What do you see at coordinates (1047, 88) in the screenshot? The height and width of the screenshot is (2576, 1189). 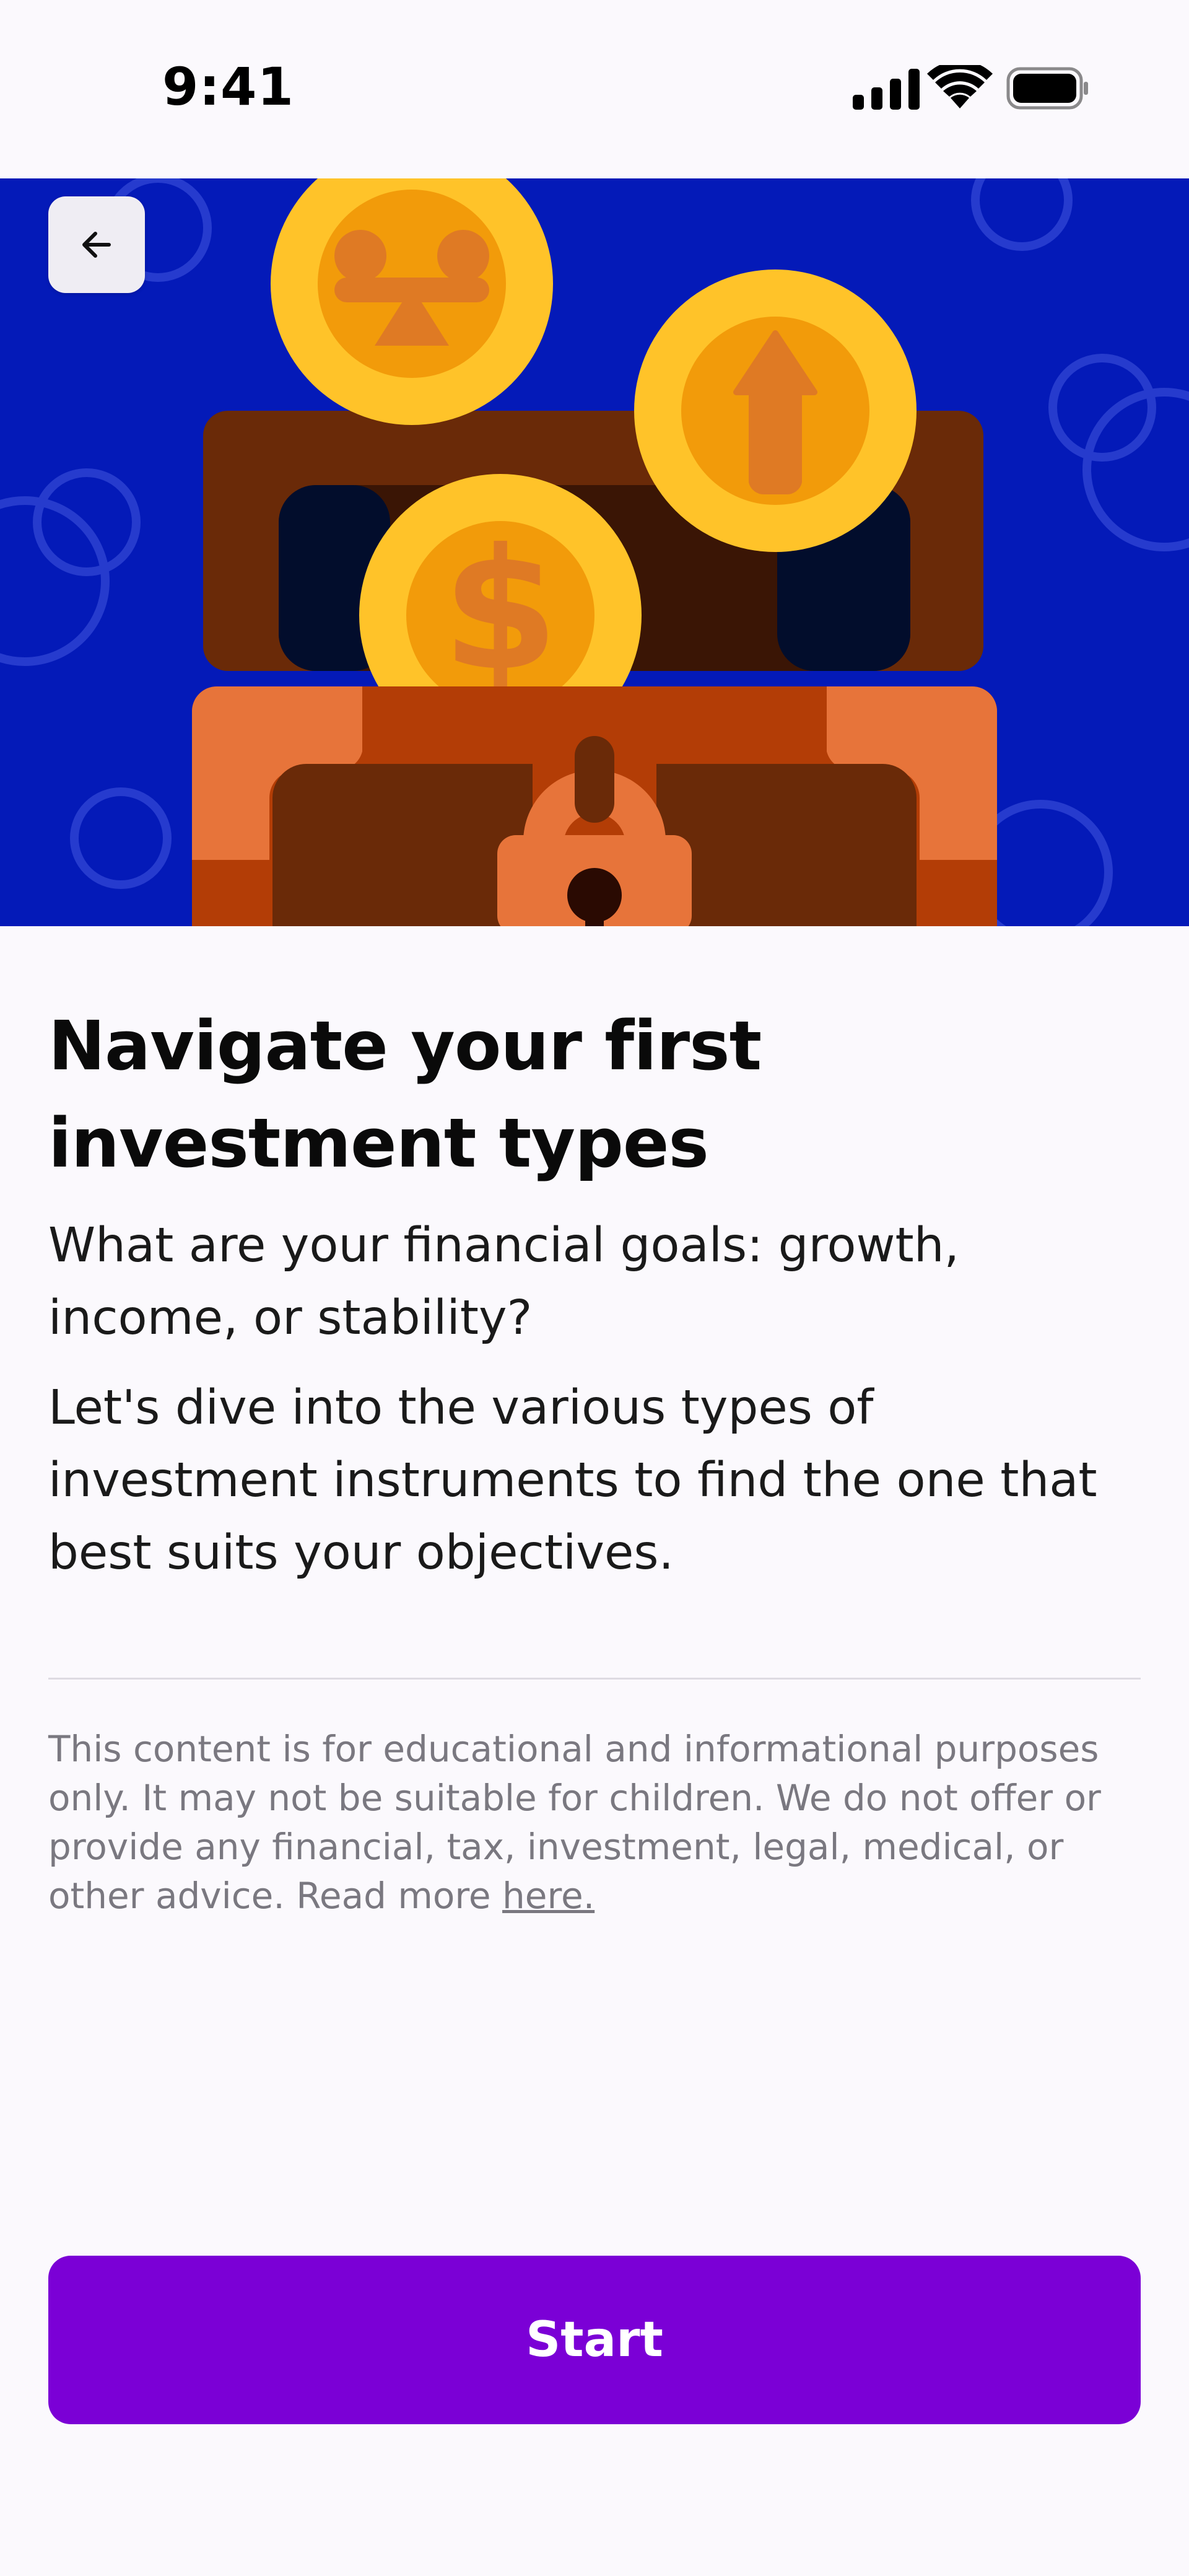 I see `battery-icon` at bounding box center [1047, 88].